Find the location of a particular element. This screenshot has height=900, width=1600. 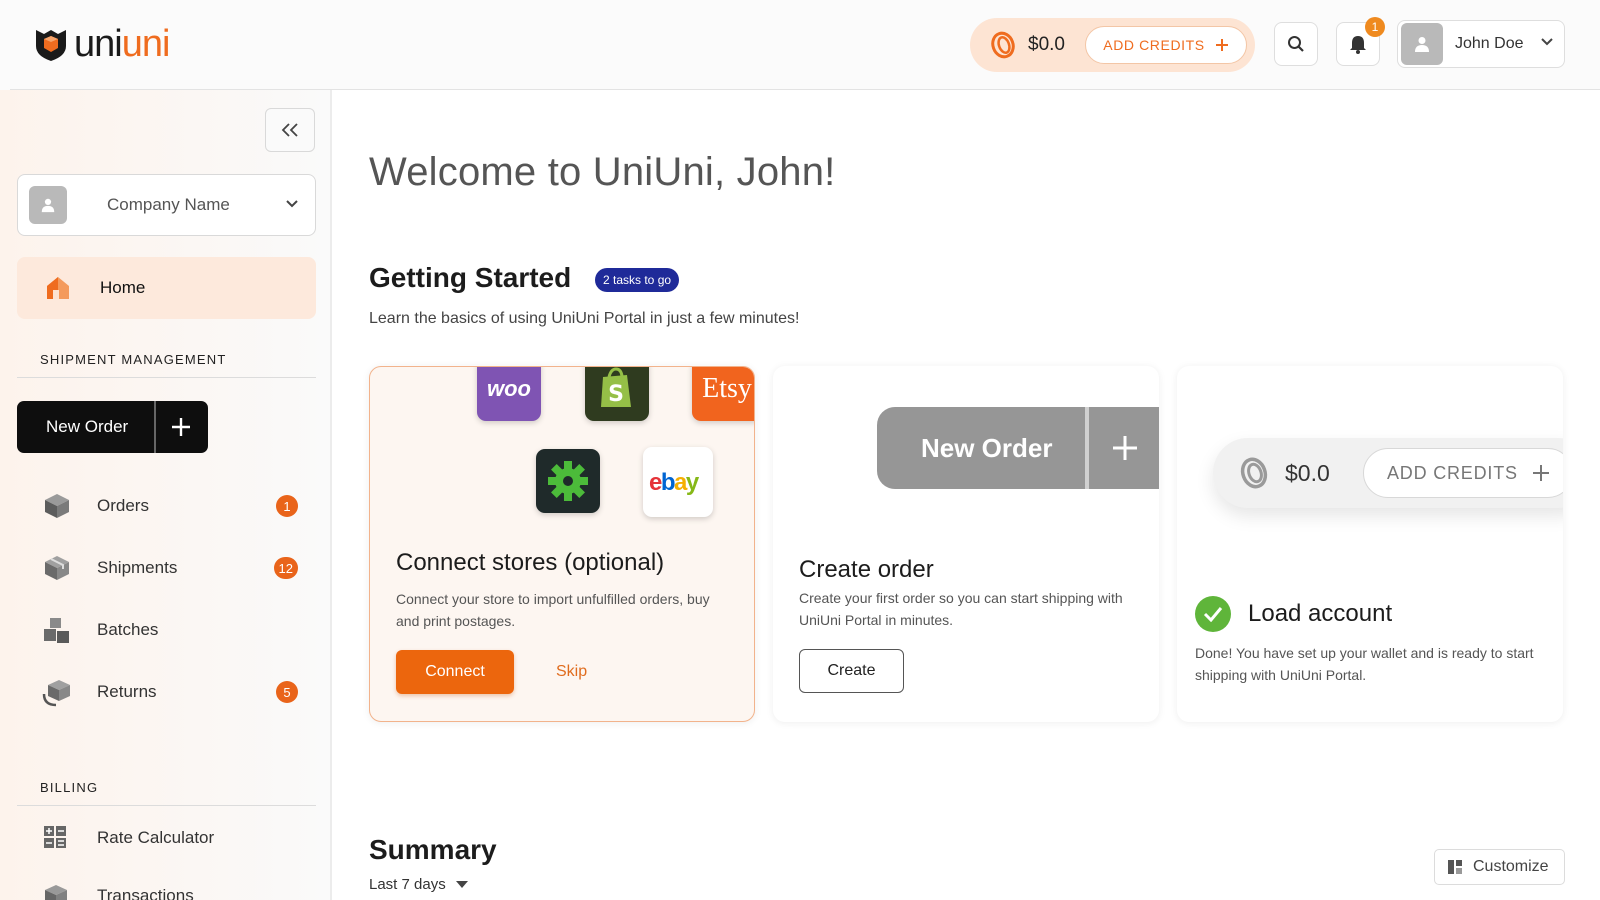

uniuni-shield-icon is located at coordinates (51, 45).